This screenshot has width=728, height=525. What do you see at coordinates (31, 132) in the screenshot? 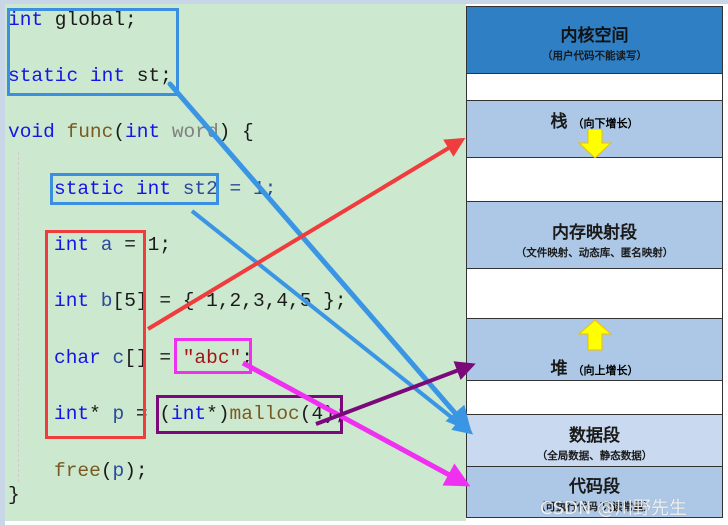
I see `code-token: void` at bounding box center [31, 132].